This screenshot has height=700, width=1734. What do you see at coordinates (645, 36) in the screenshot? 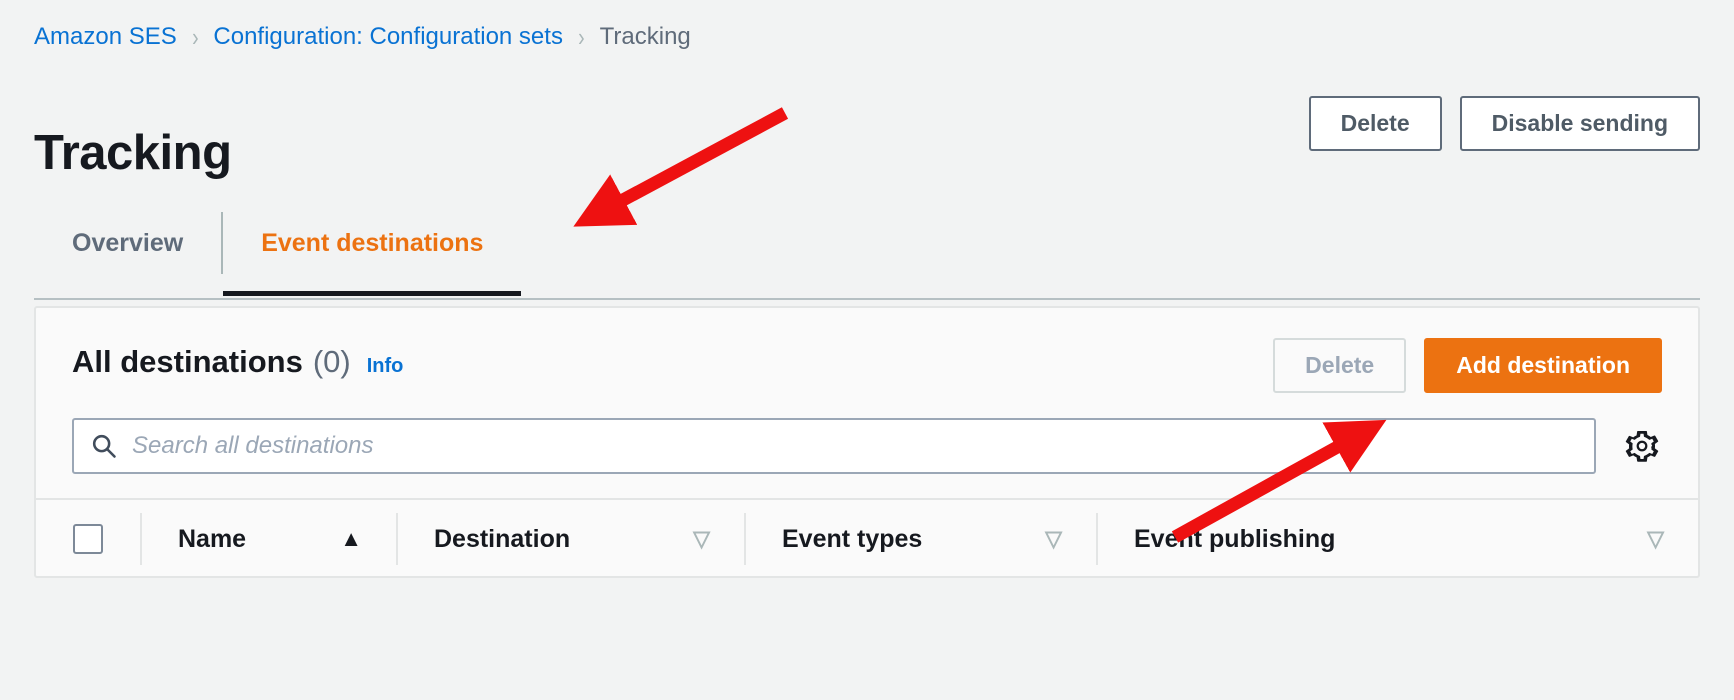
I see `breadcrumb-item-tracking: Tracking` at bounding box center [645, 36].